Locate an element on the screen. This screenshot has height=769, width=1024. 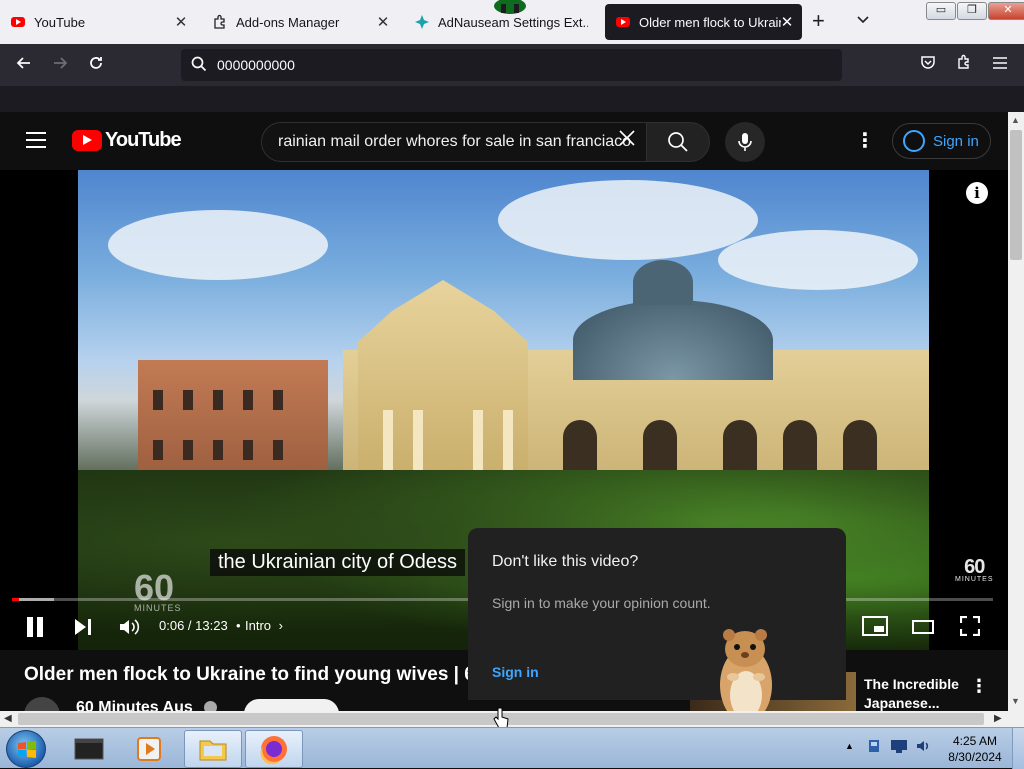
sign-in-button: Sign in is located at coordinates (941, 141).